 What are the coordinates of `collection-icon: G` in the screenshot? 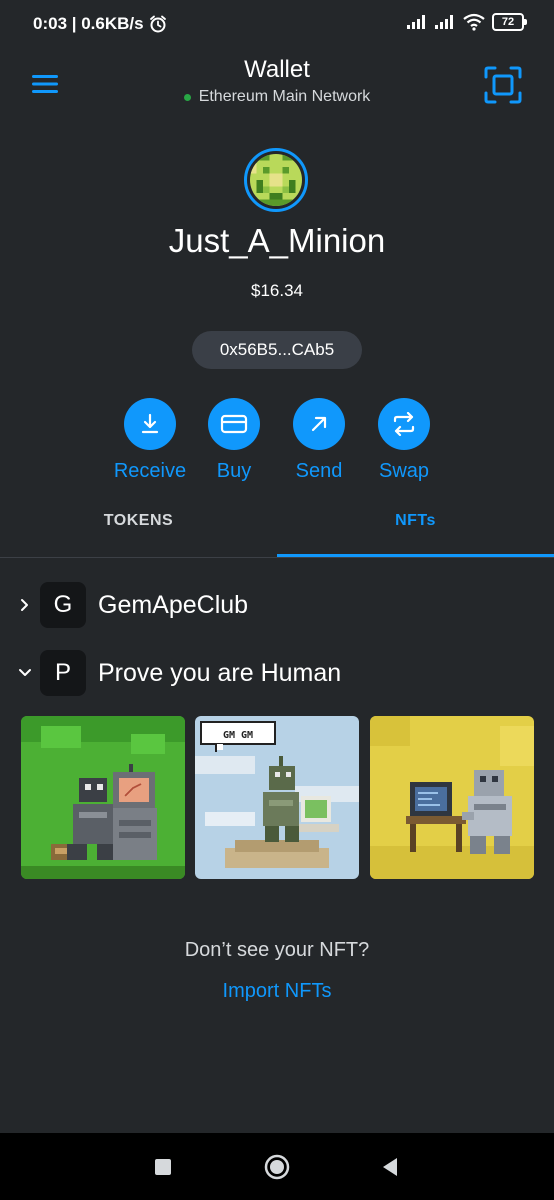 It's located at (63, 605).